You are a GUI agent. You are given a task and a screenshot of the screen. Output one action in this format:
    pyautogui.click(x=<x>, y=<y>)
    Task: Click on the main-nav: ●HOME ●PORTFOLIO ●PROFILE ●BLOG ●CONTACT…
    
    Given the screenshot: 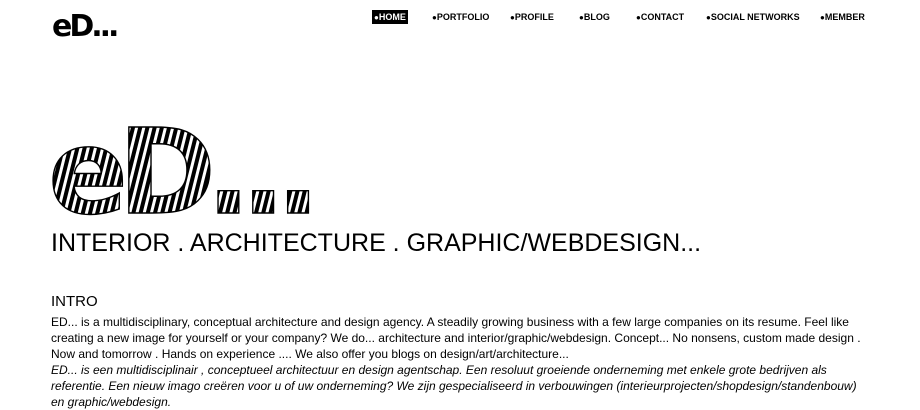 What is the action you would take?
    pyautogui.click(x=642, y=18)
    